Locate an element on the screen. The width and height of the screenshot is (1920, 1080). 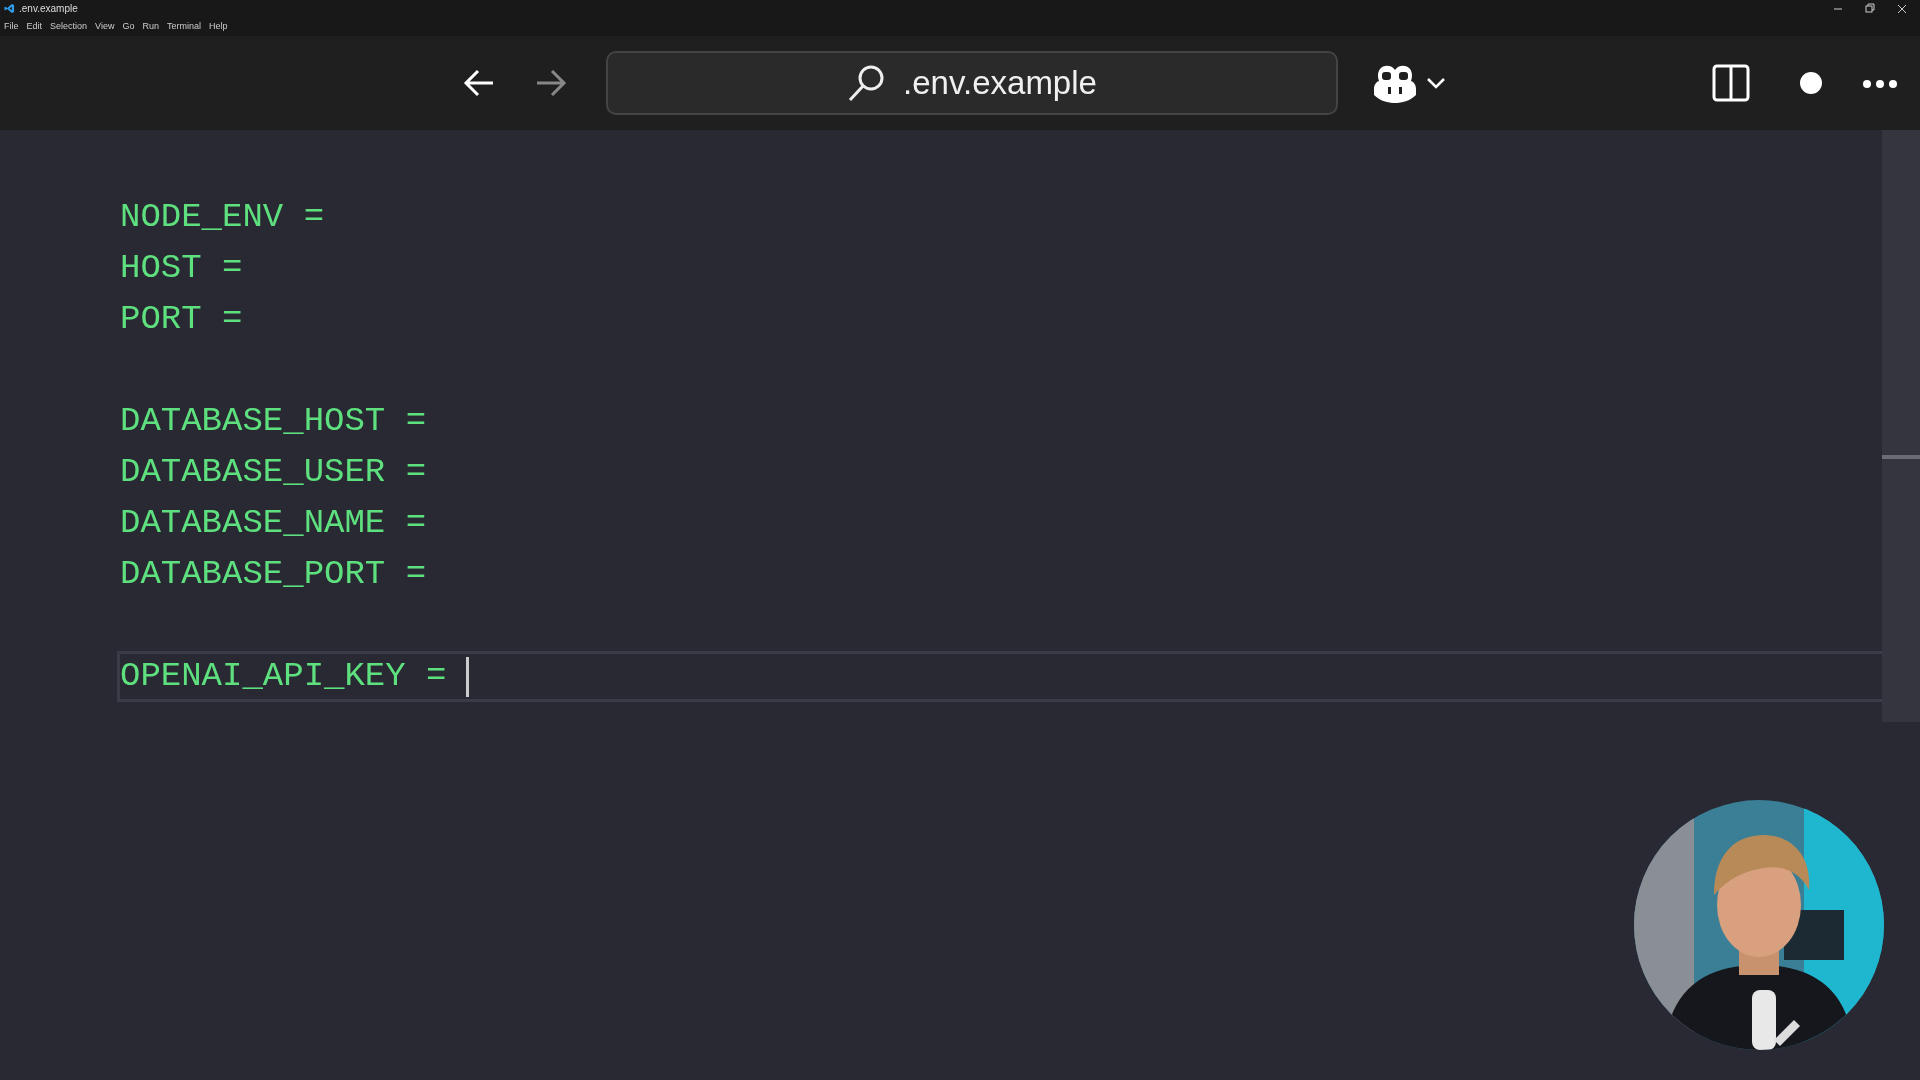
app-logo-icon is located at coordinates (9, 8).